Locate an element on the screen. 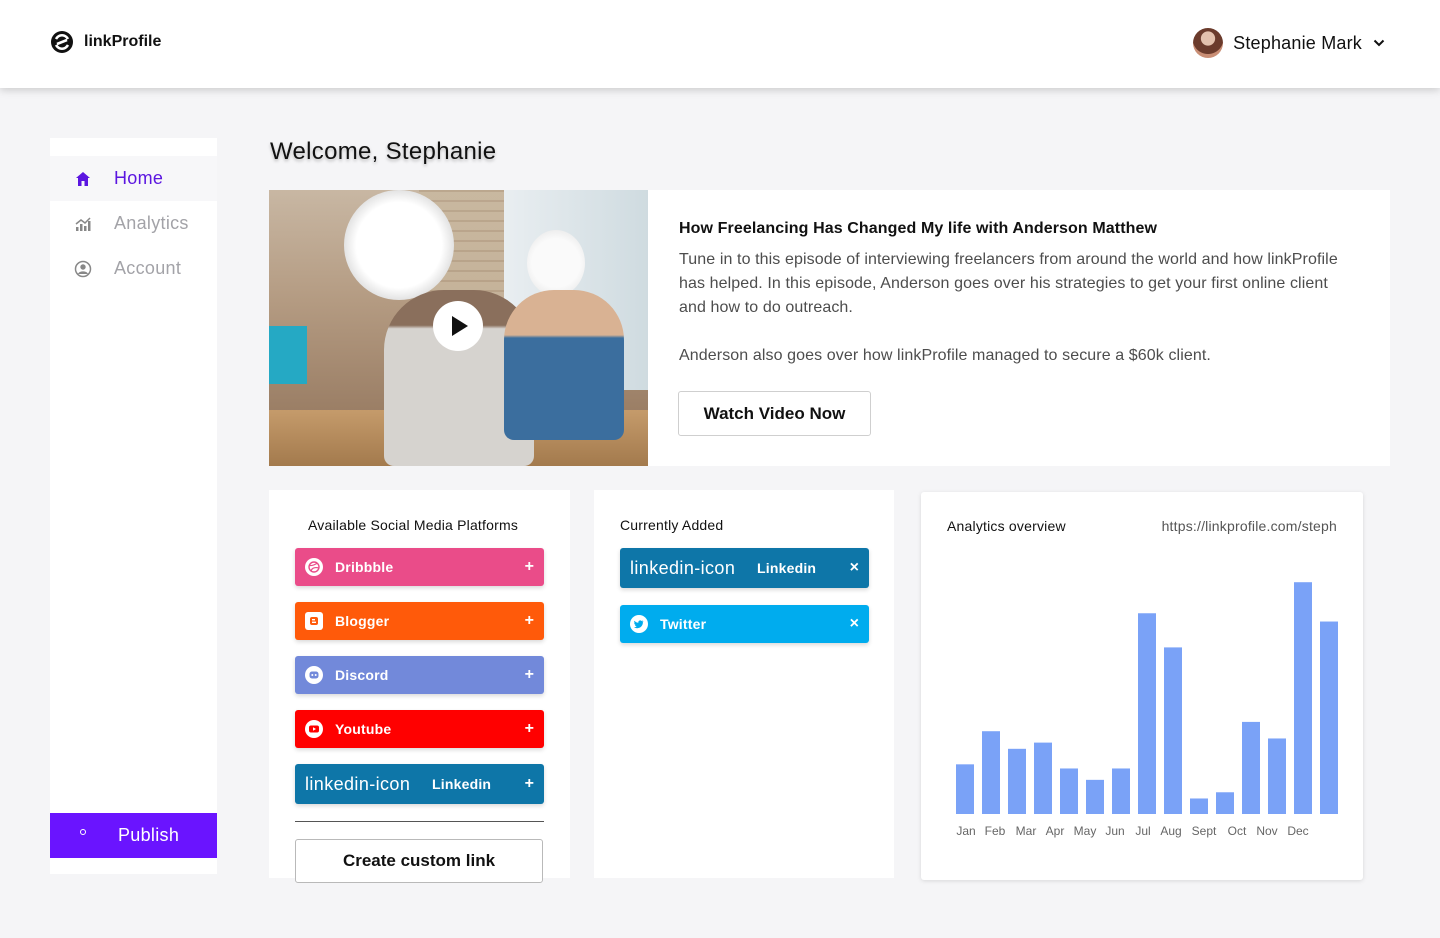 The image size is (1440, 938). sidebar-item-home: Home is located at coordinates (133, 178).